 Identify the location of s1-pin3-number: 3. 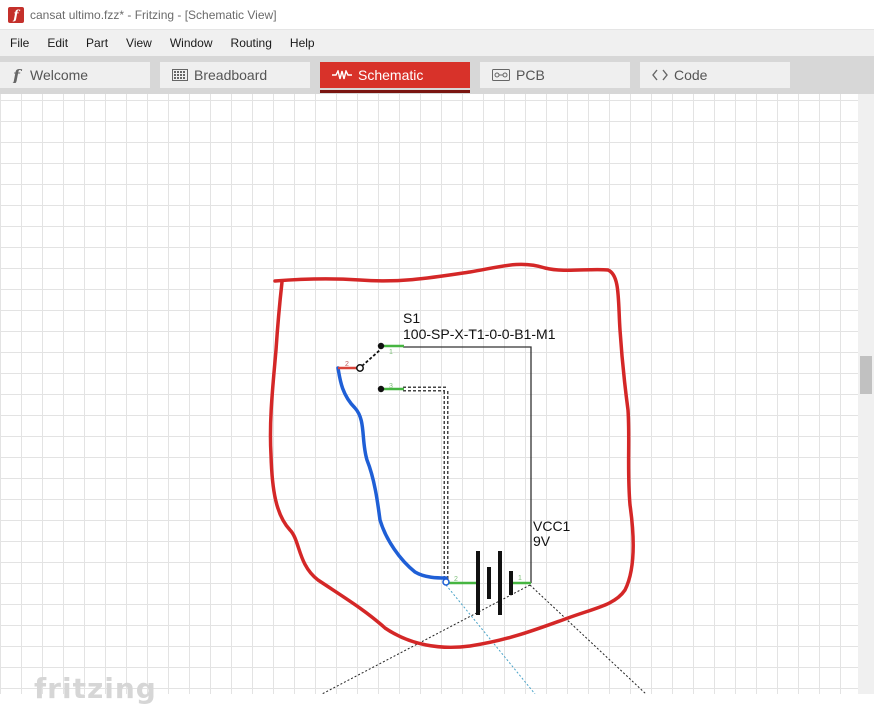
(391, 386).